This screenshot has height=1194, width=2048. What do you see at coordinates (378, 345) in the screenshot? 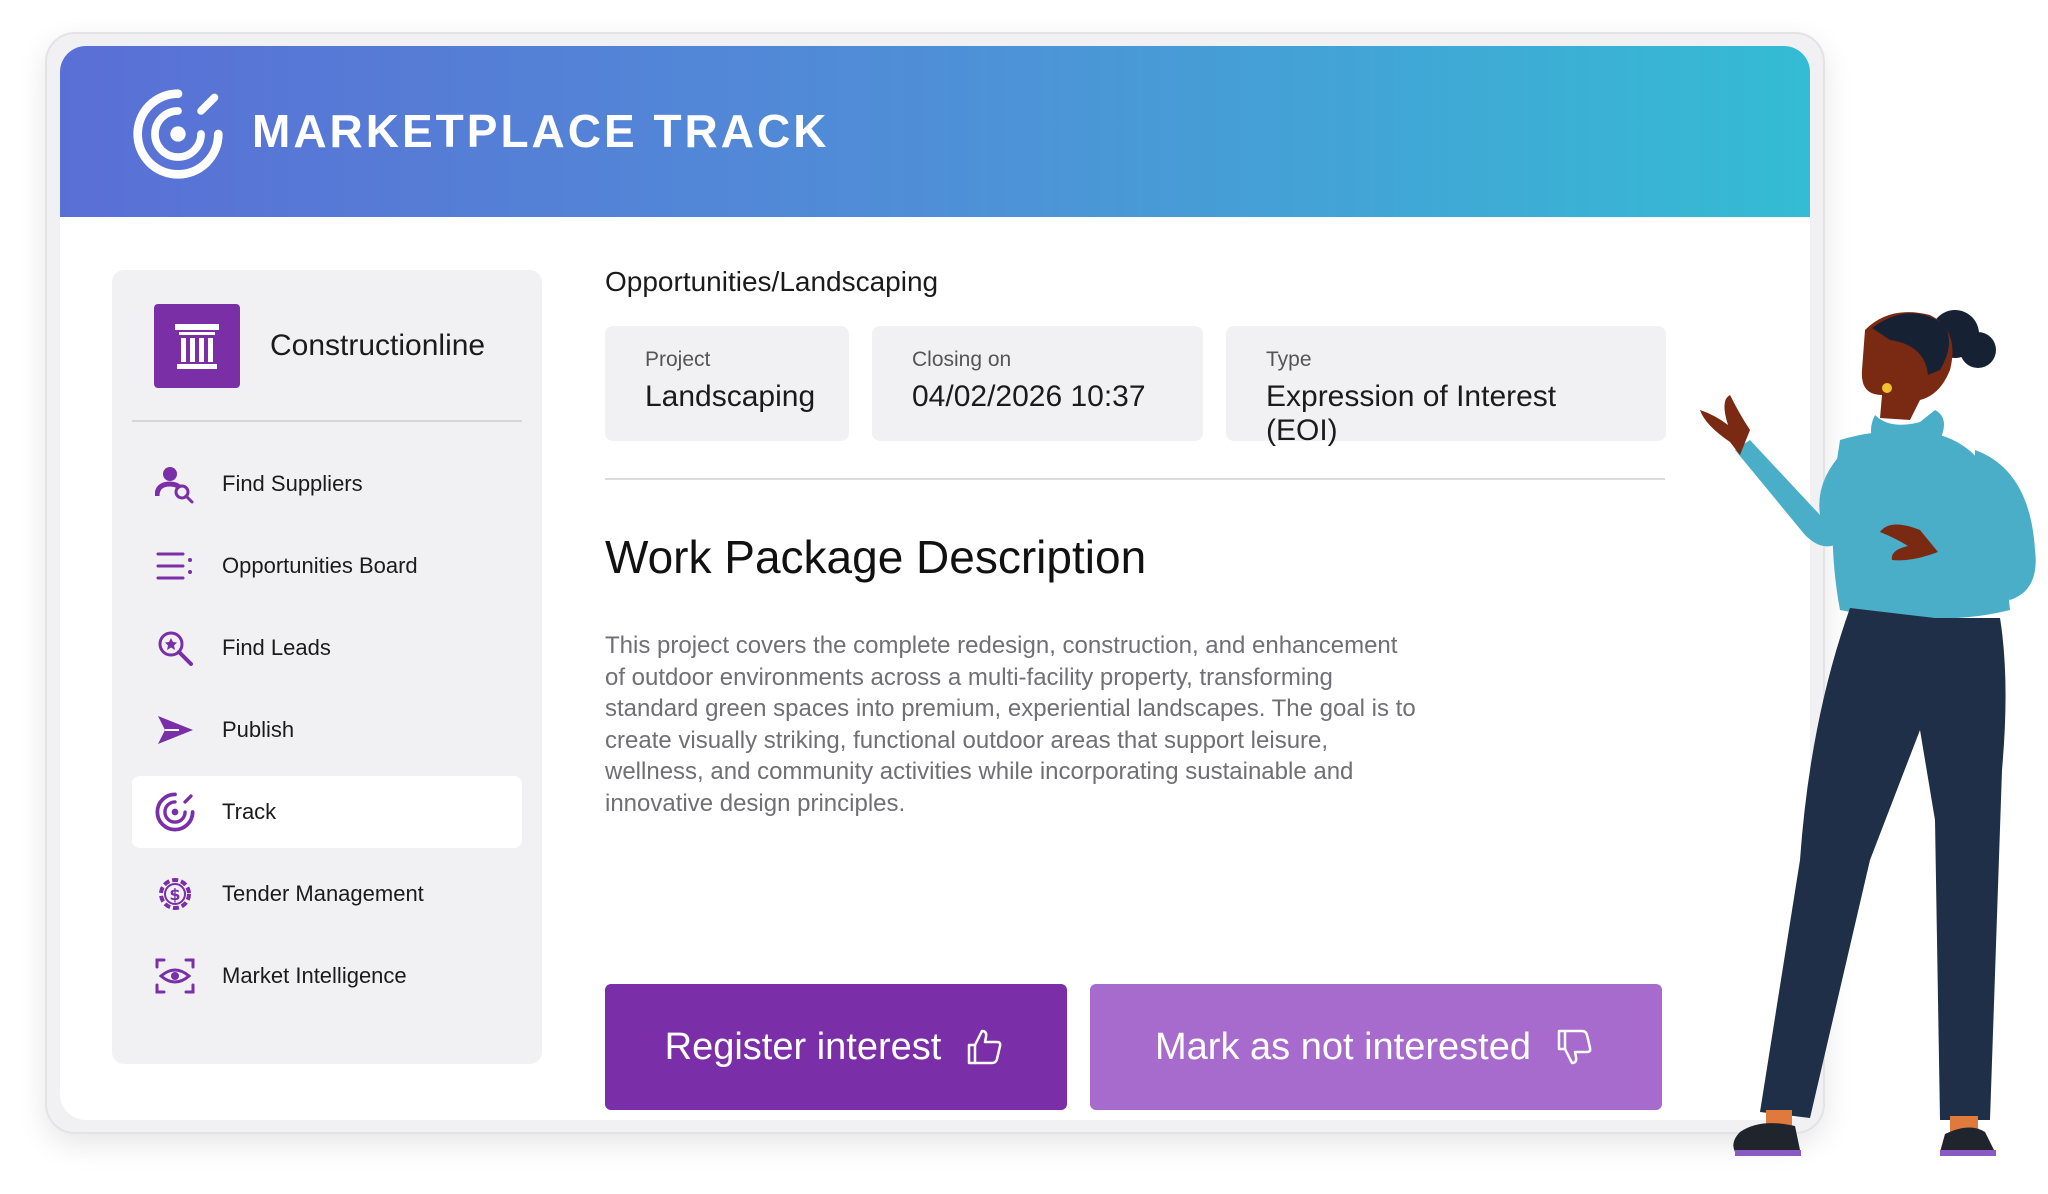
I see `organization-name: Constructionline` at bounding box center [378, 345].